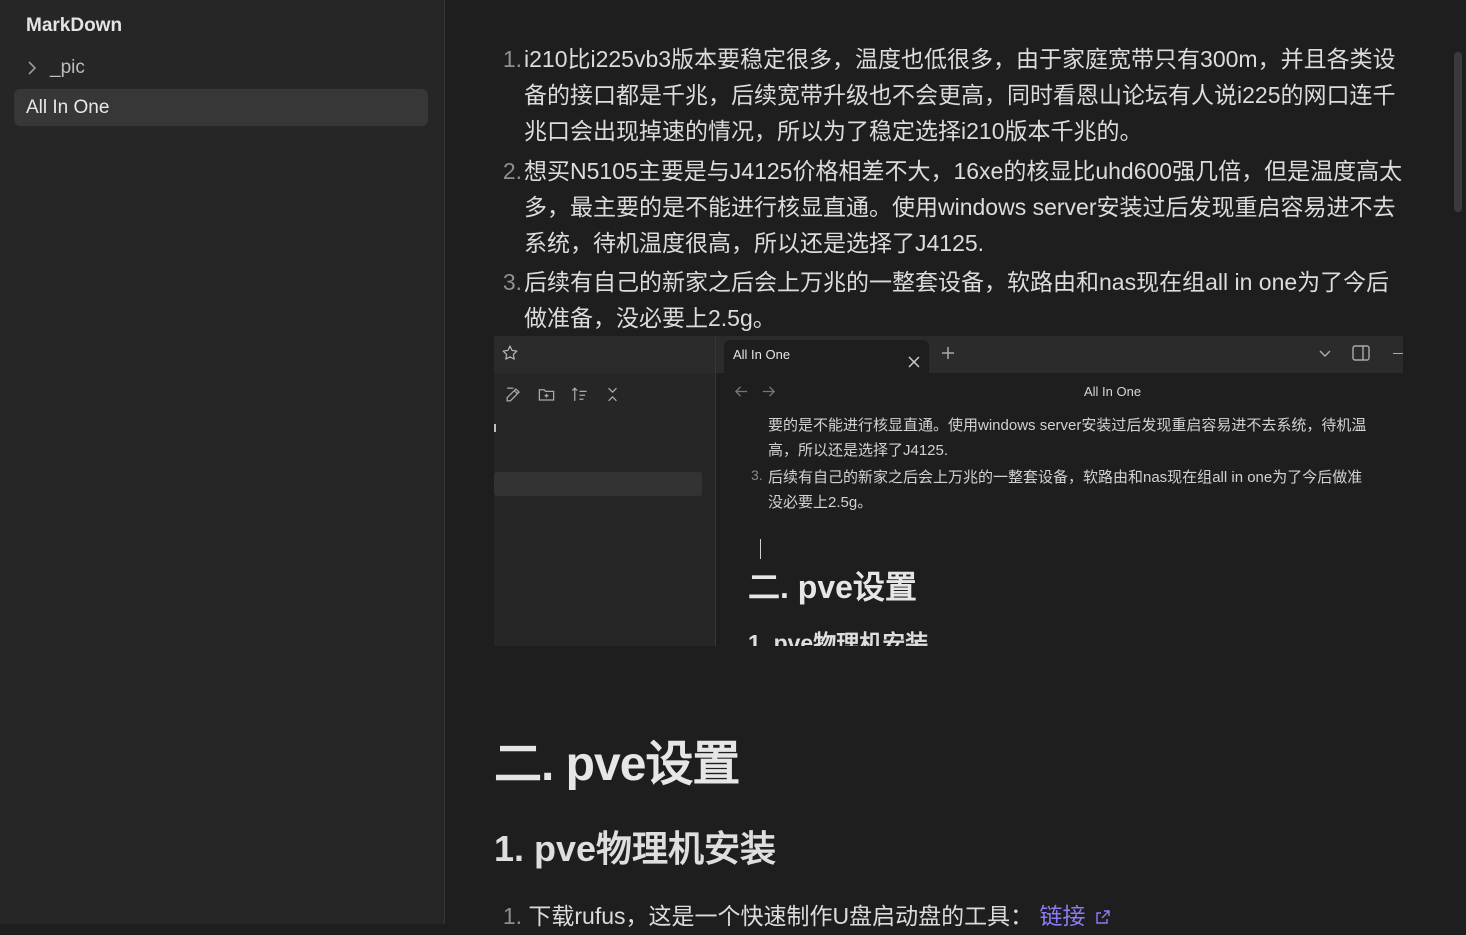  What do you see at coordinates (1059, 354) in the screenshot?
I see `embedded-tab-bar: All In One` at bounding box center [1059, 354].